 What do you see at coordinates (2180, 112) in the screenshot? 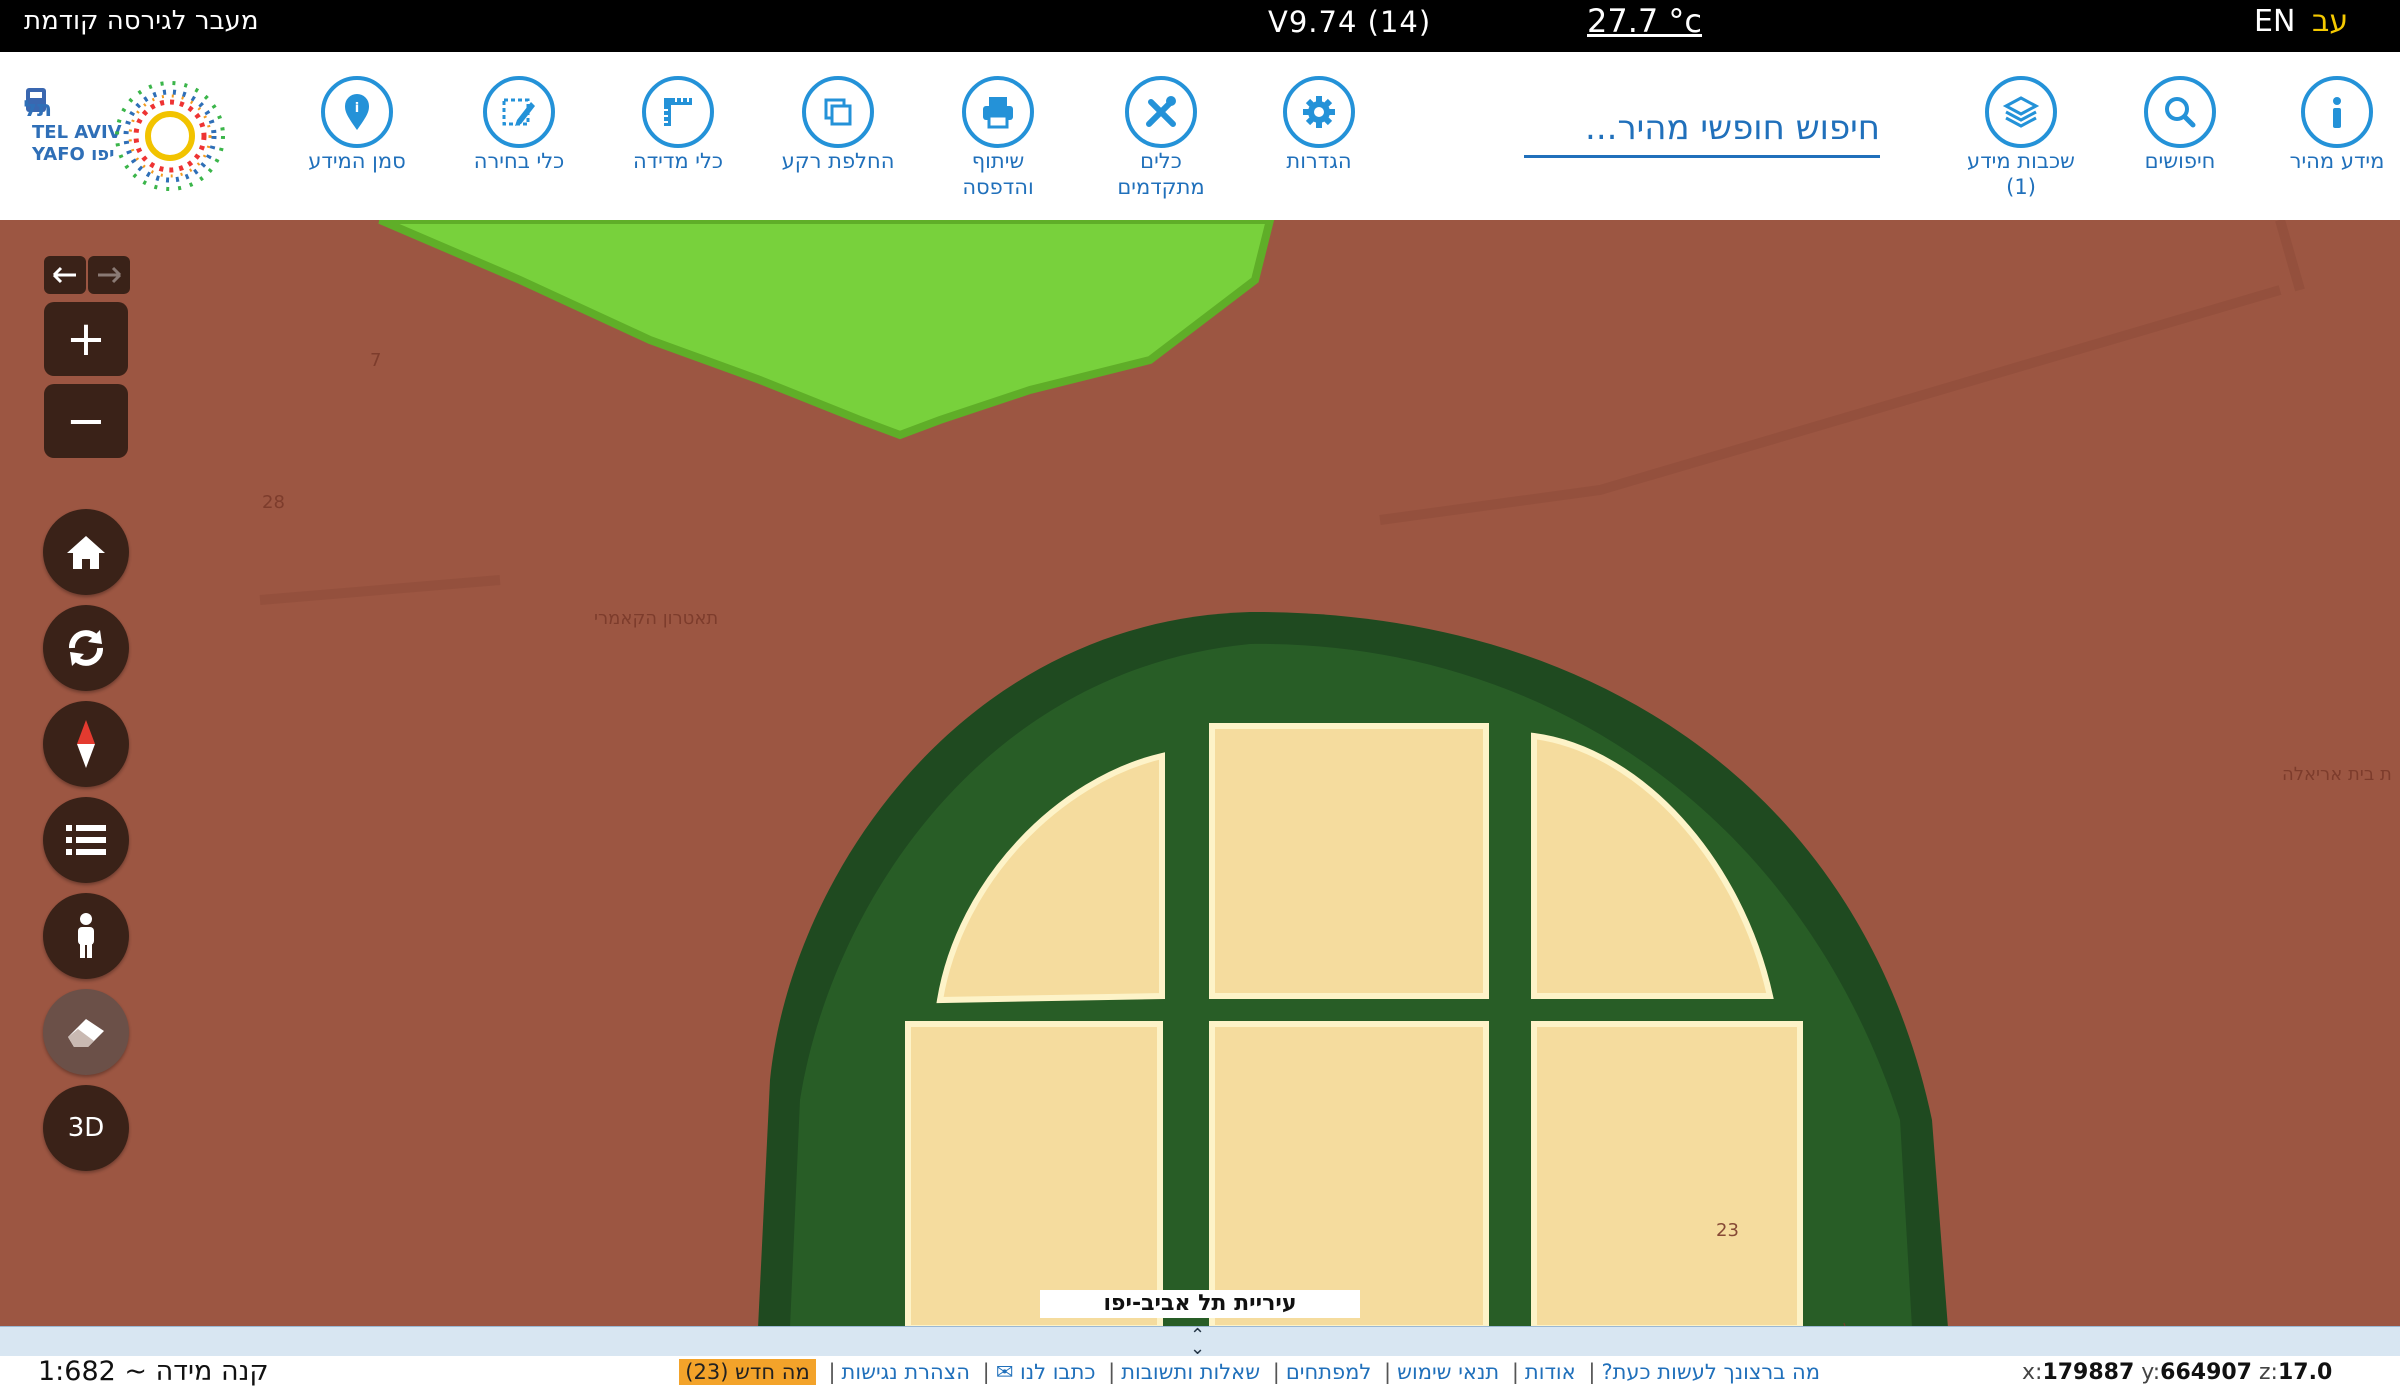
I see `search-icon` at bounding box center [2180, 112].